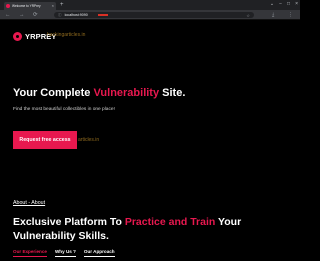 The image size is (320, 261). I want to click on menu-kebab-icon: ⋮, so click(290, 15).